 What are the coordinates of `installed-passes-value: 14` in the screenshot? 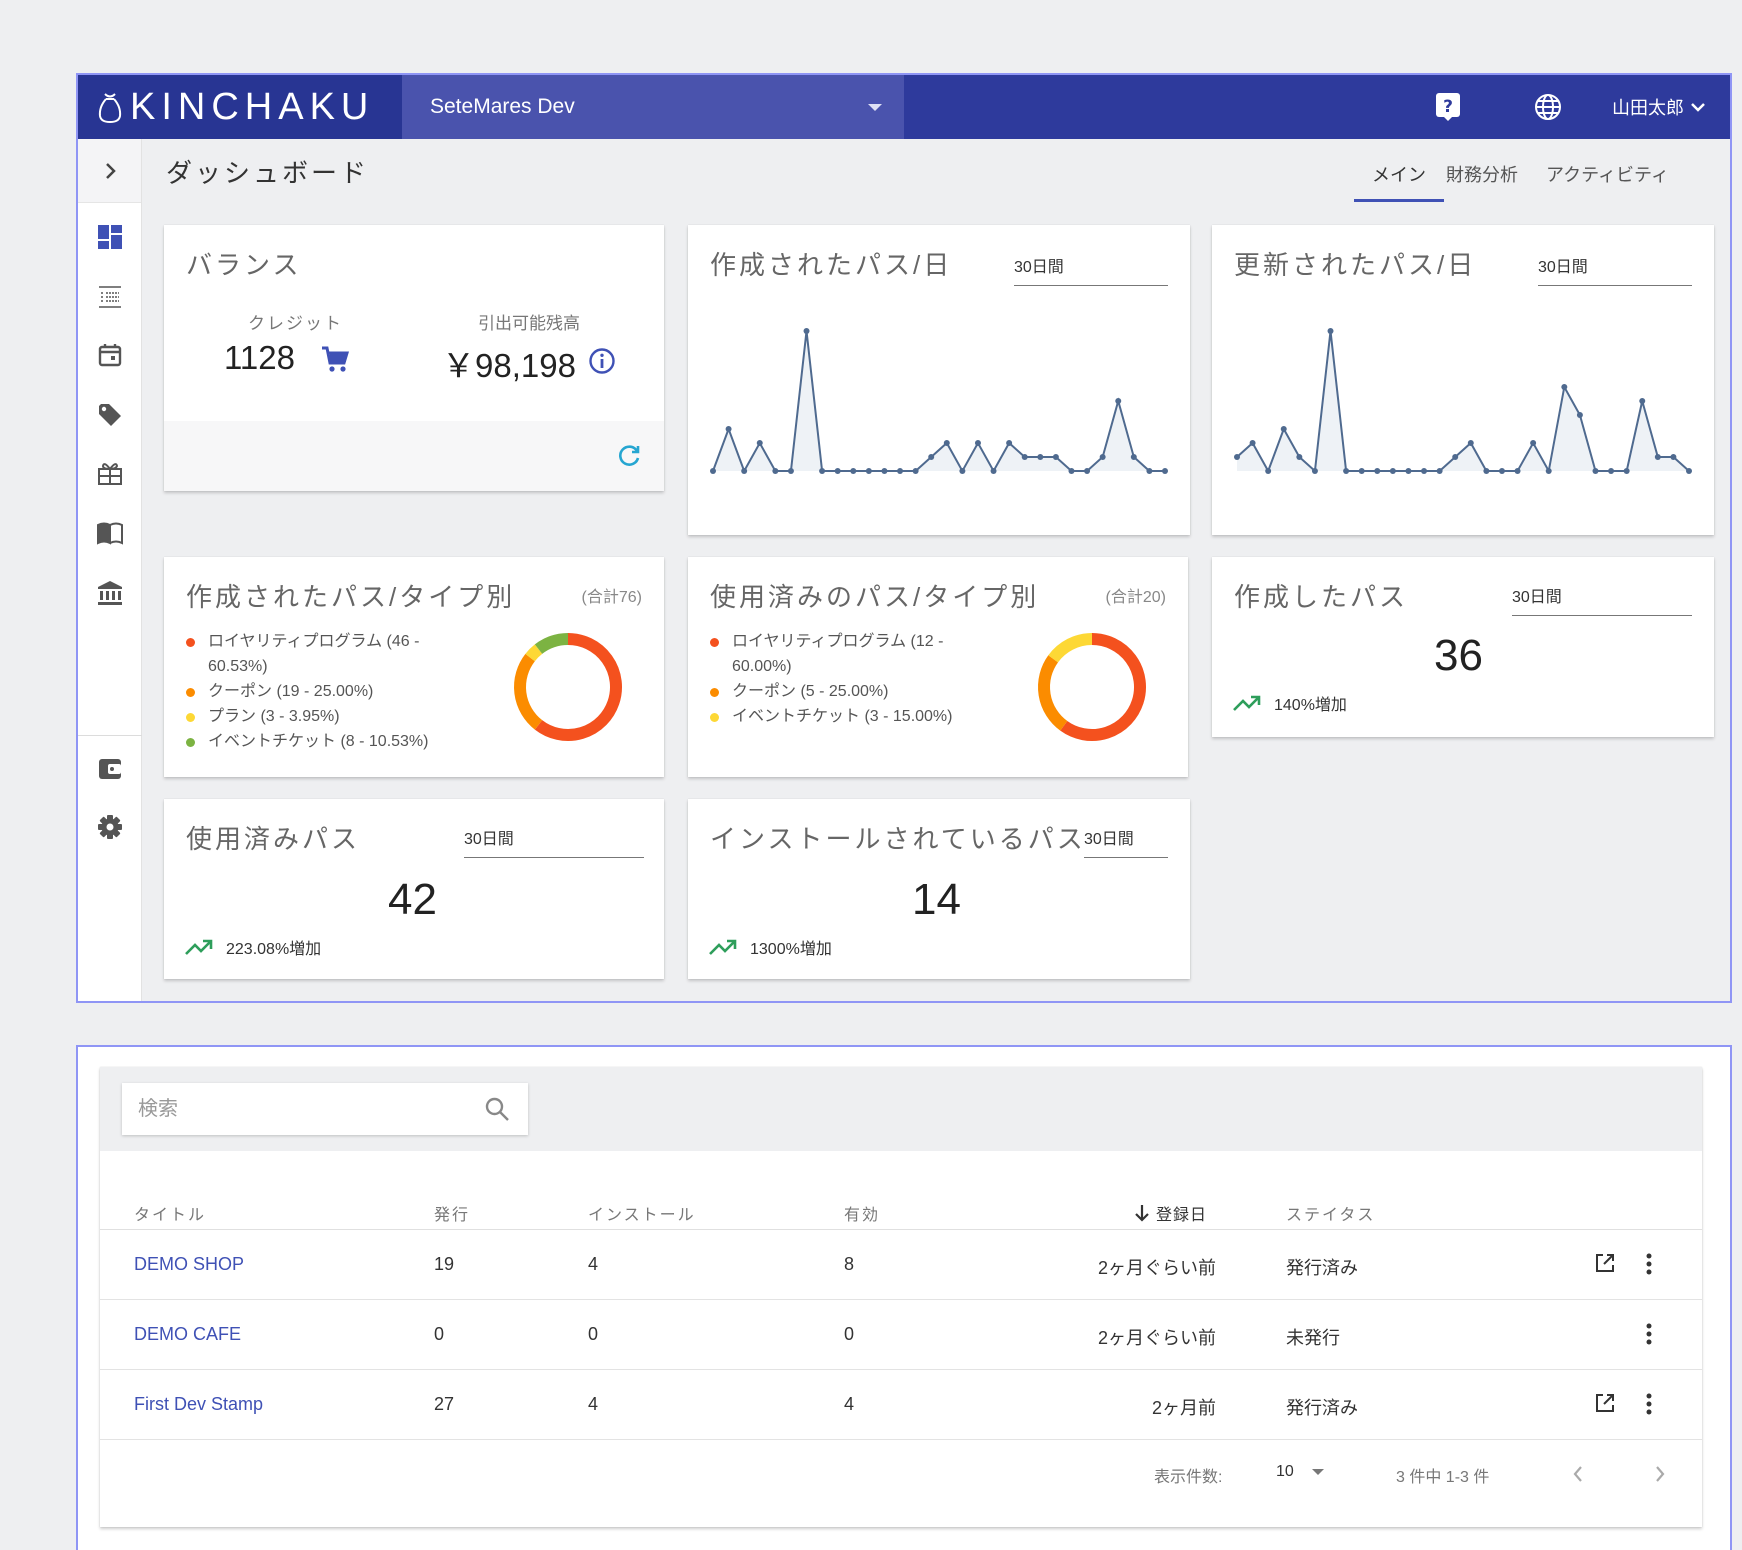 It's located at (936, 899).